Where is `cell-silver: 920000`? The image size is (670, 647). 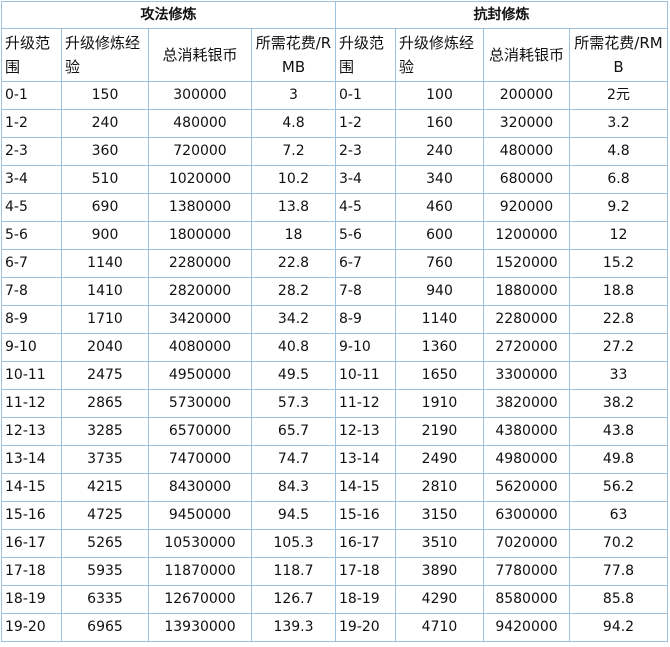 cell-silver: 920000 is located at coordinates (526, 207).